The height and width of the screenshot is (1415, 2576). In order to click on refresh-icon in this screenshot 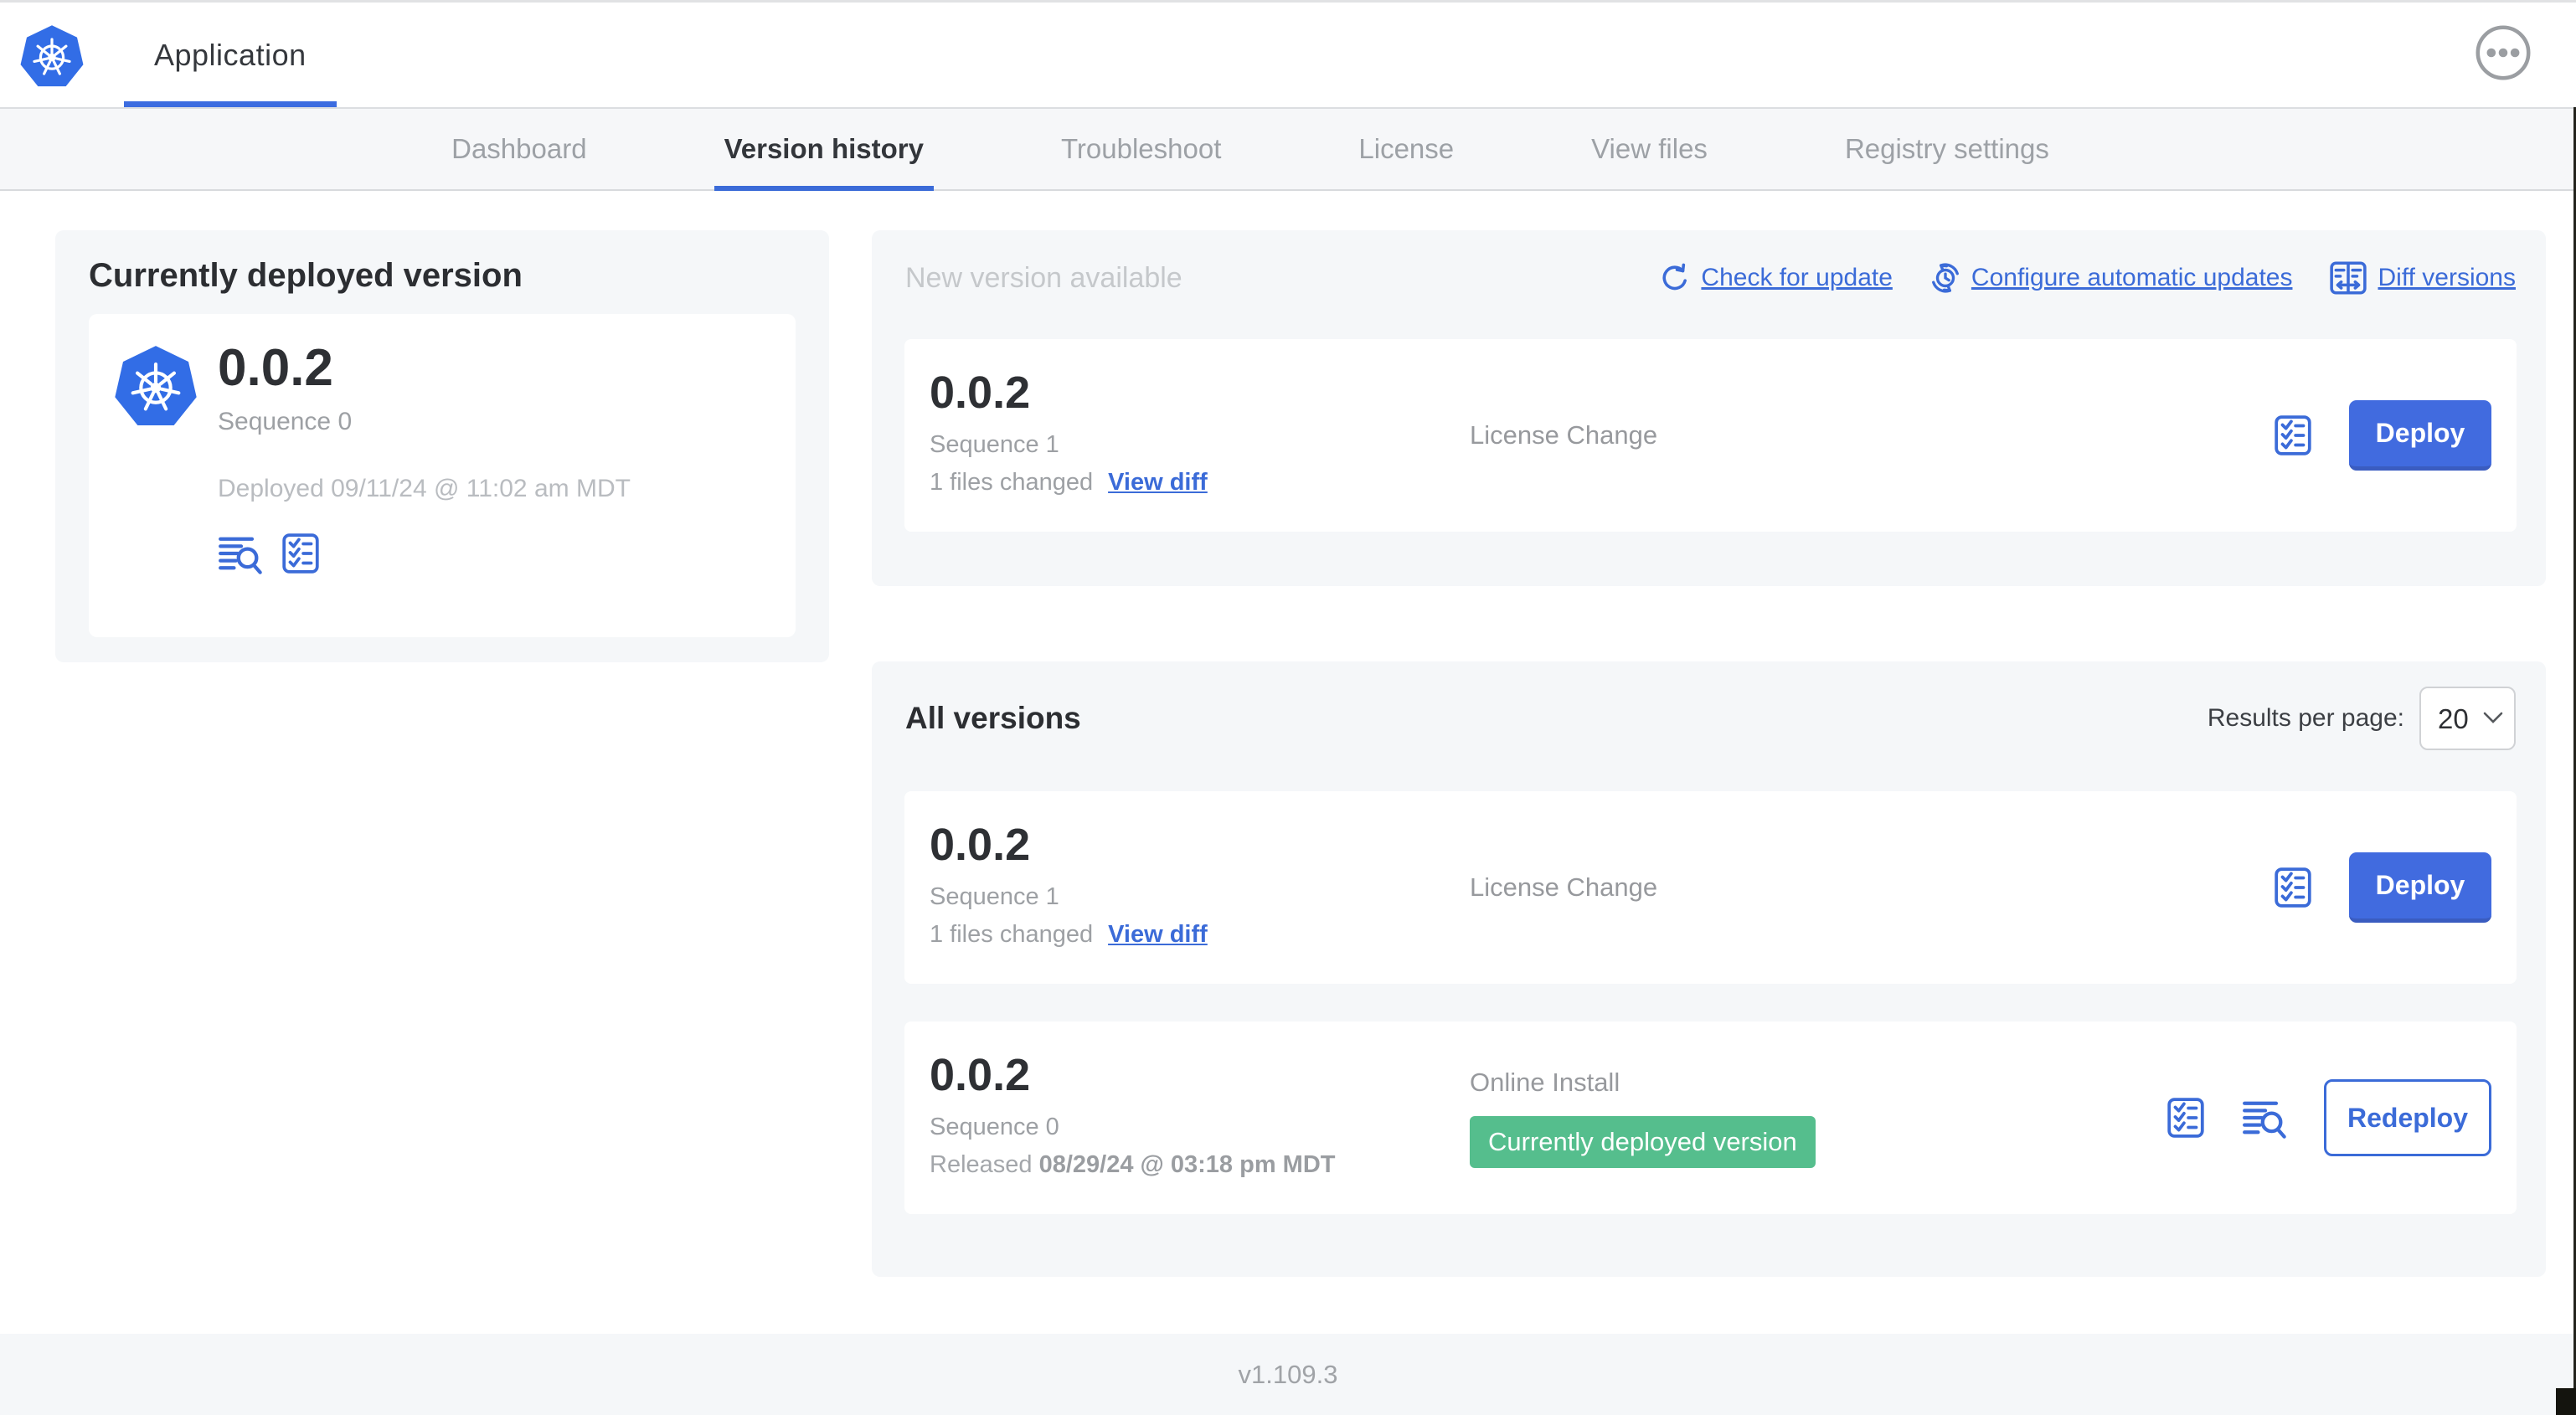, I will do `click(1674, 277)`.